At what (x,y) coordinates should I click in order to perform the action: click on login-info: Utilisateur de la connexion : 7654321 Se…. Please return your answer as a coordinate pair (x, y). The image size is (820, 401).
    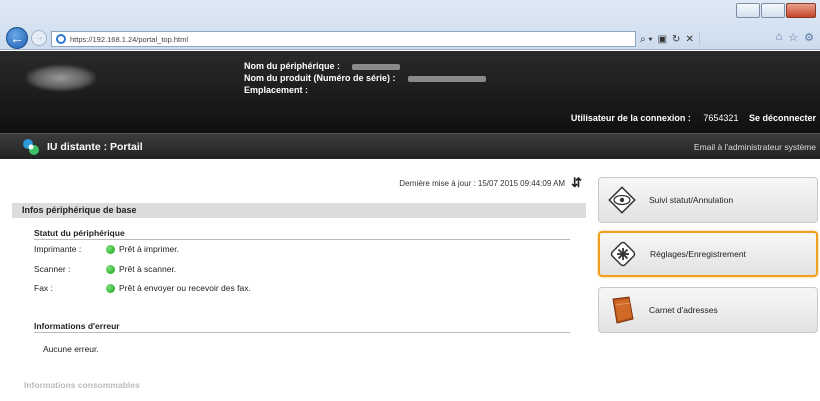
    Looking at the image, I should click on (693, 118).